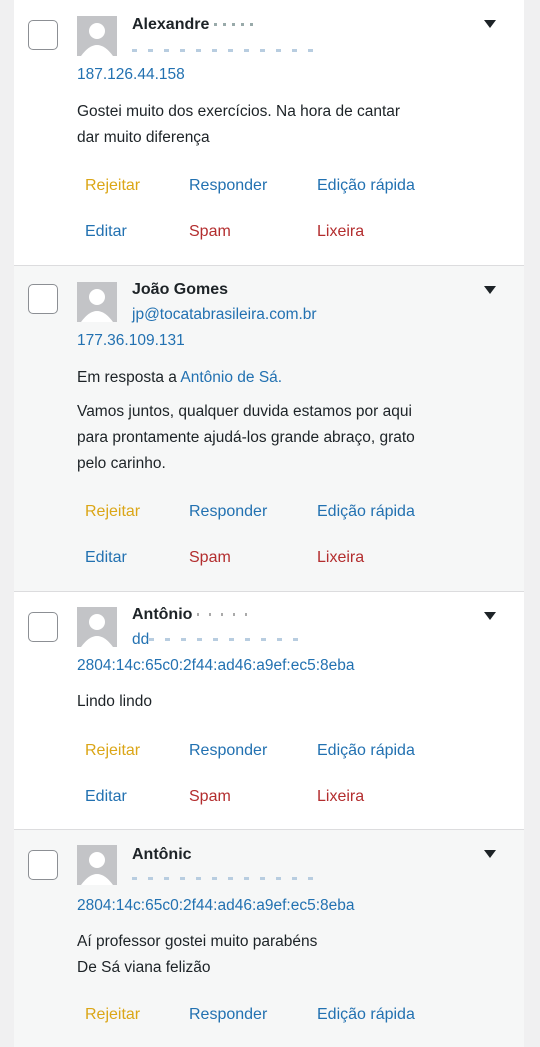  I want to click on in-reply-to-link: Antônio de Sá., so click(231, 377).